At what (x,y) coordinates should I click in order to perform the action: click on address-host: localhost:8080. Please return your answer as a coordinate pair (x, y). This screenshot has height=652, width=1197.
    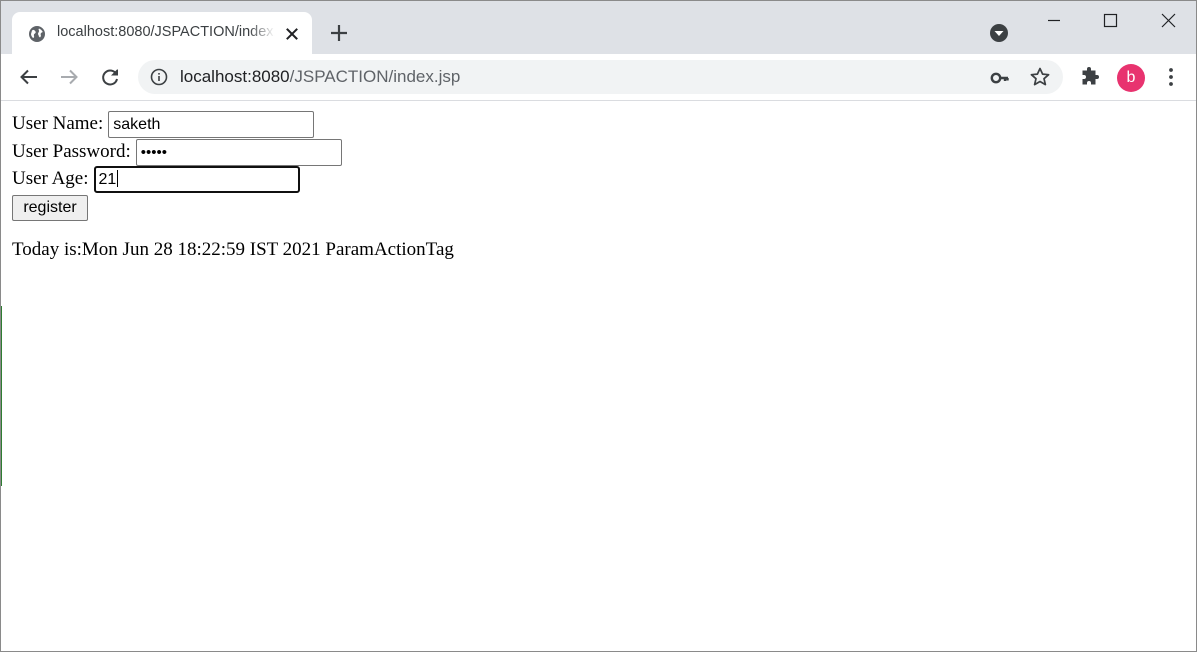
    Looking at the image, I should click on (235, 76).